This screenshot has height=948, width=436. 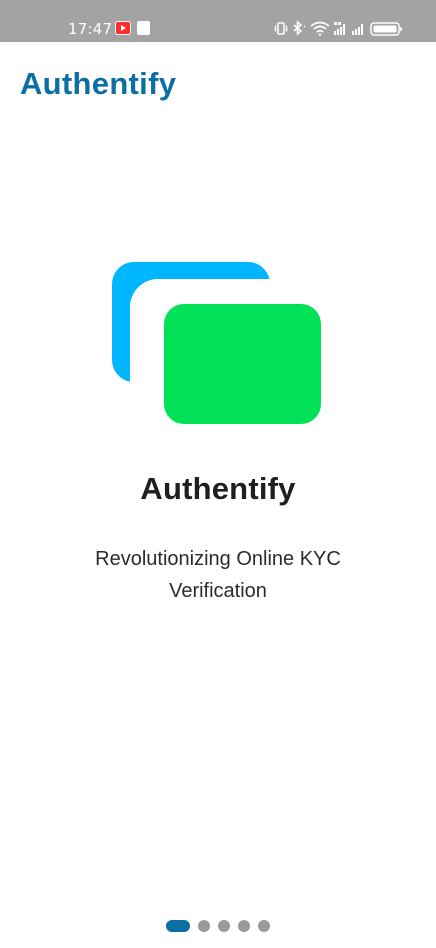 I want to click on notification-icon, so click(x=143, y=28).